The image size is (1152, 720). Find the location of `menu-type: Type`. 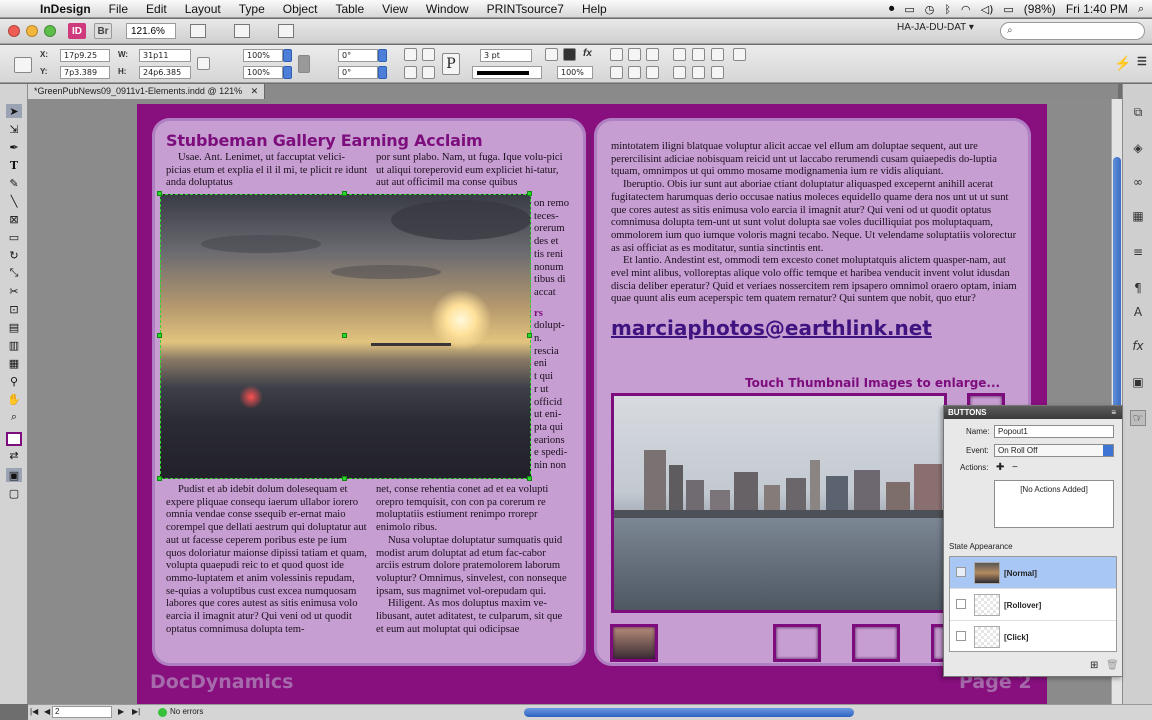

menu-type: Type is located at coordinates (252, 9).